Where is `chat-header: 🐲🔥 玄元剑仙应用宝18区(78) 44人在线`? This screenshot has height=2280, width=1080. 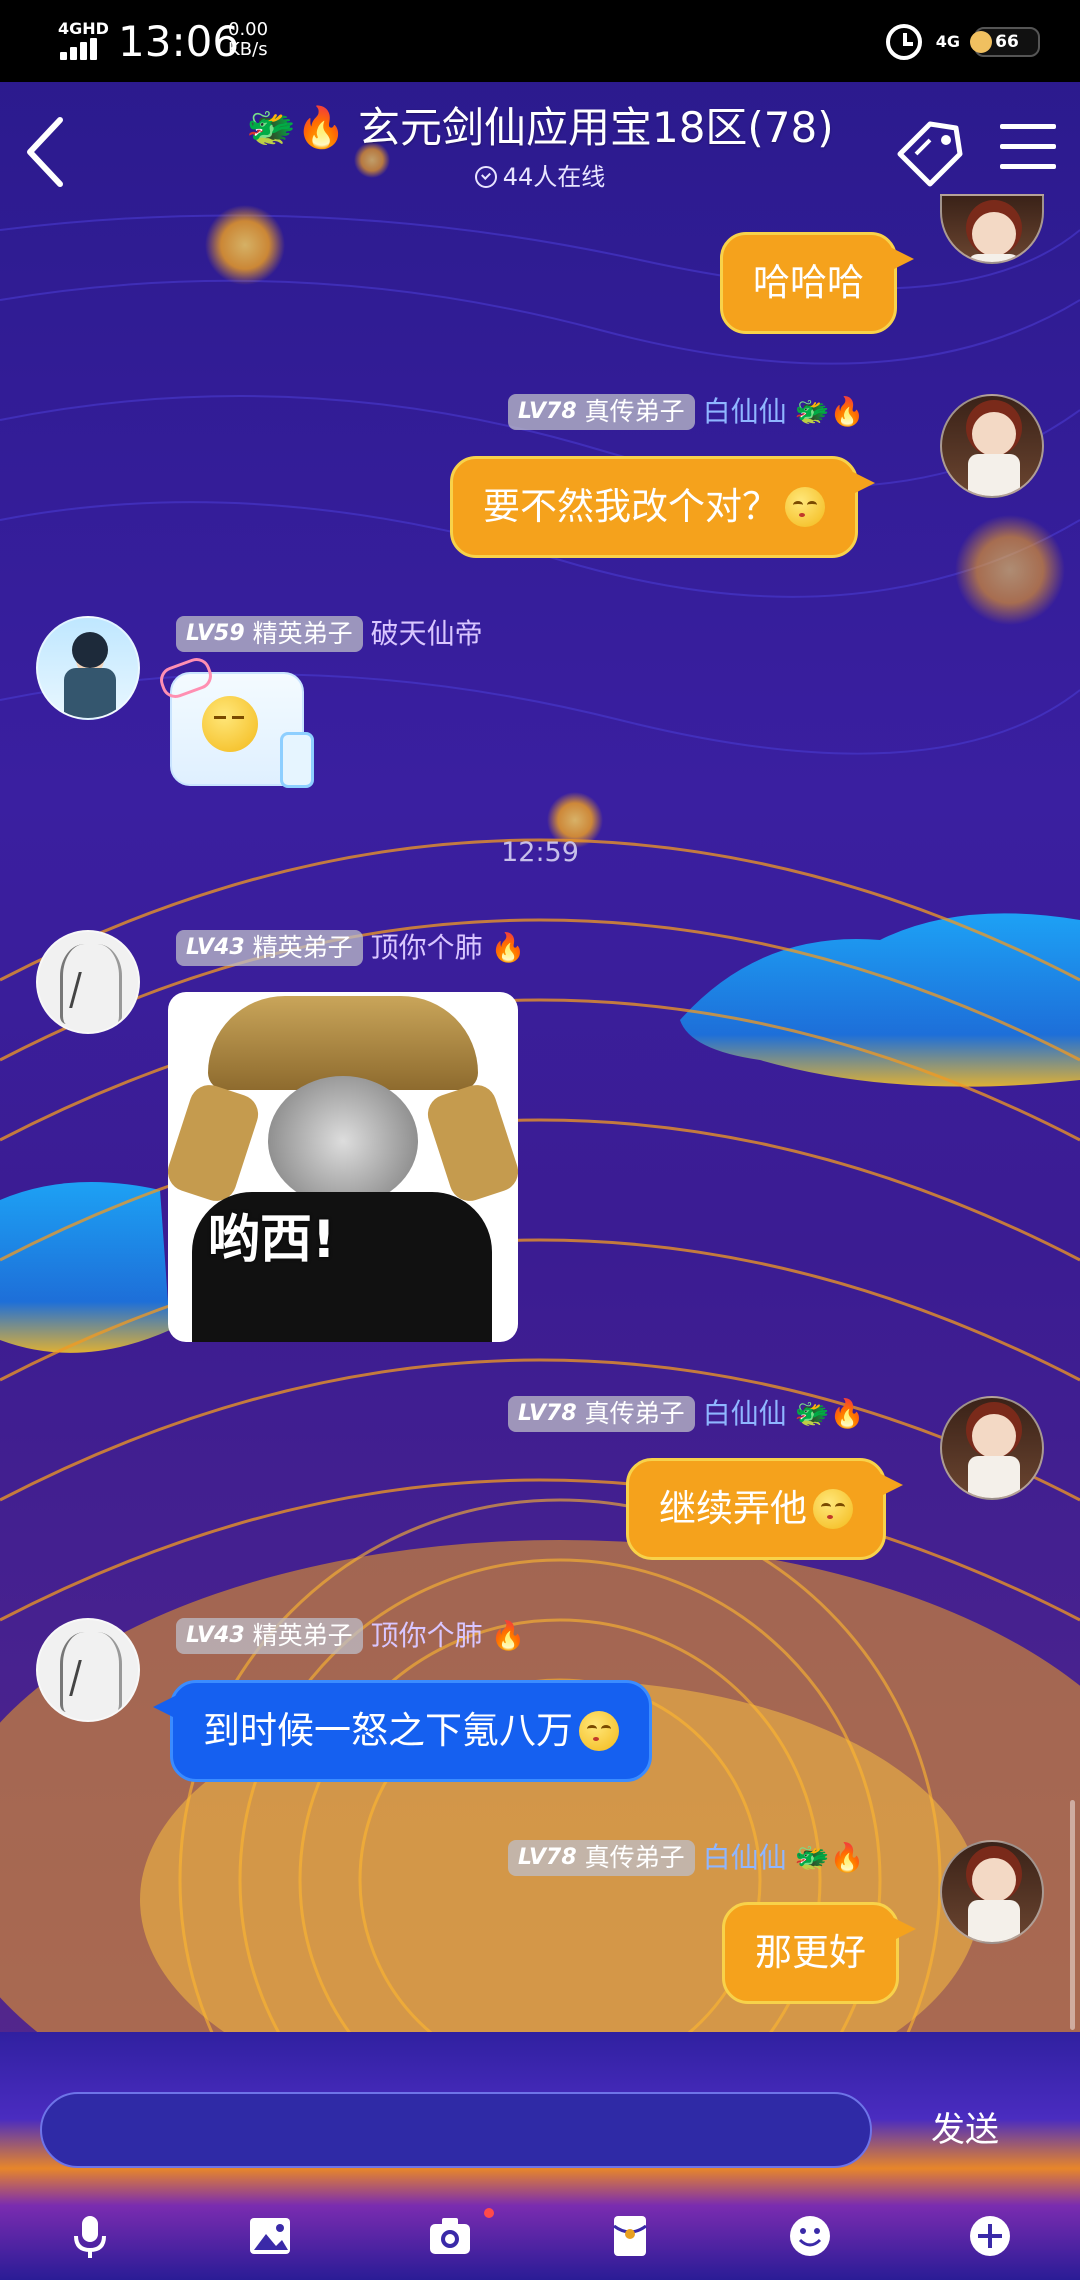
chat-header: 🐲🔥 玄元剑仙应用宝18区(78) 44人在线 is located at coordinates (540, 147).